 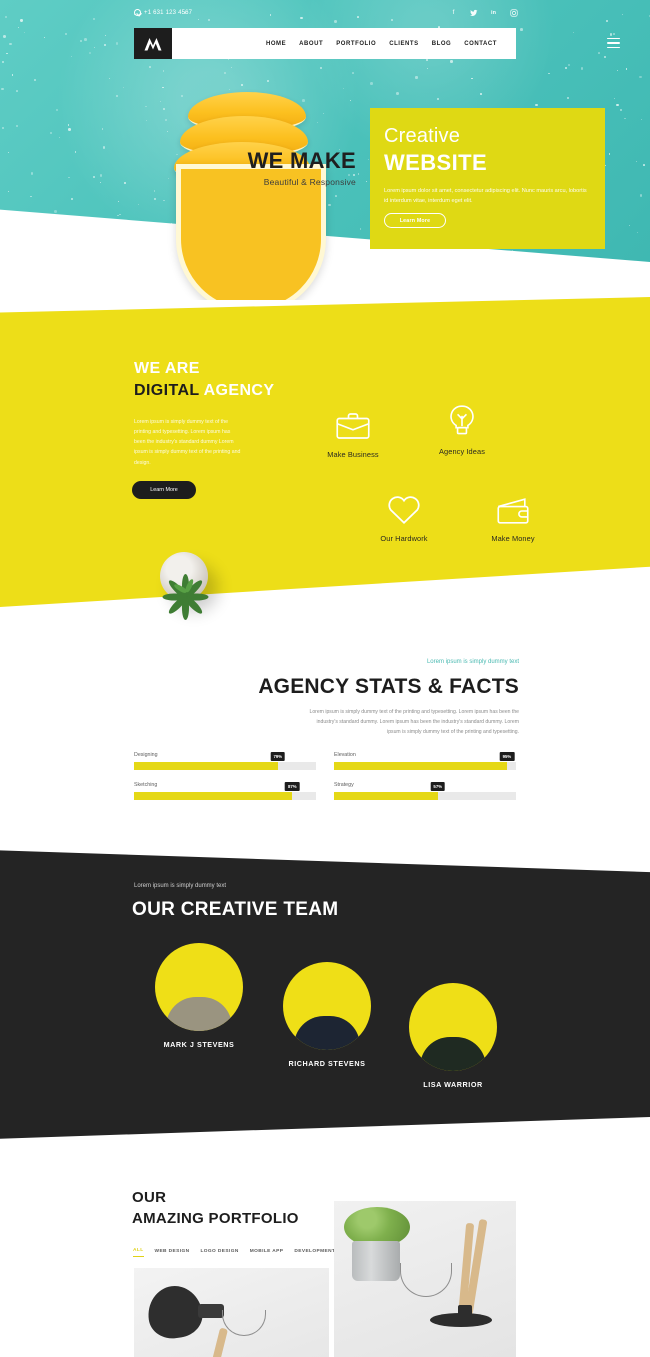 What do you see at coordinates (149, 1197) in the screenshot?
I see `portfolio-title-line1: OUR` at bounding box center [149, 1197].